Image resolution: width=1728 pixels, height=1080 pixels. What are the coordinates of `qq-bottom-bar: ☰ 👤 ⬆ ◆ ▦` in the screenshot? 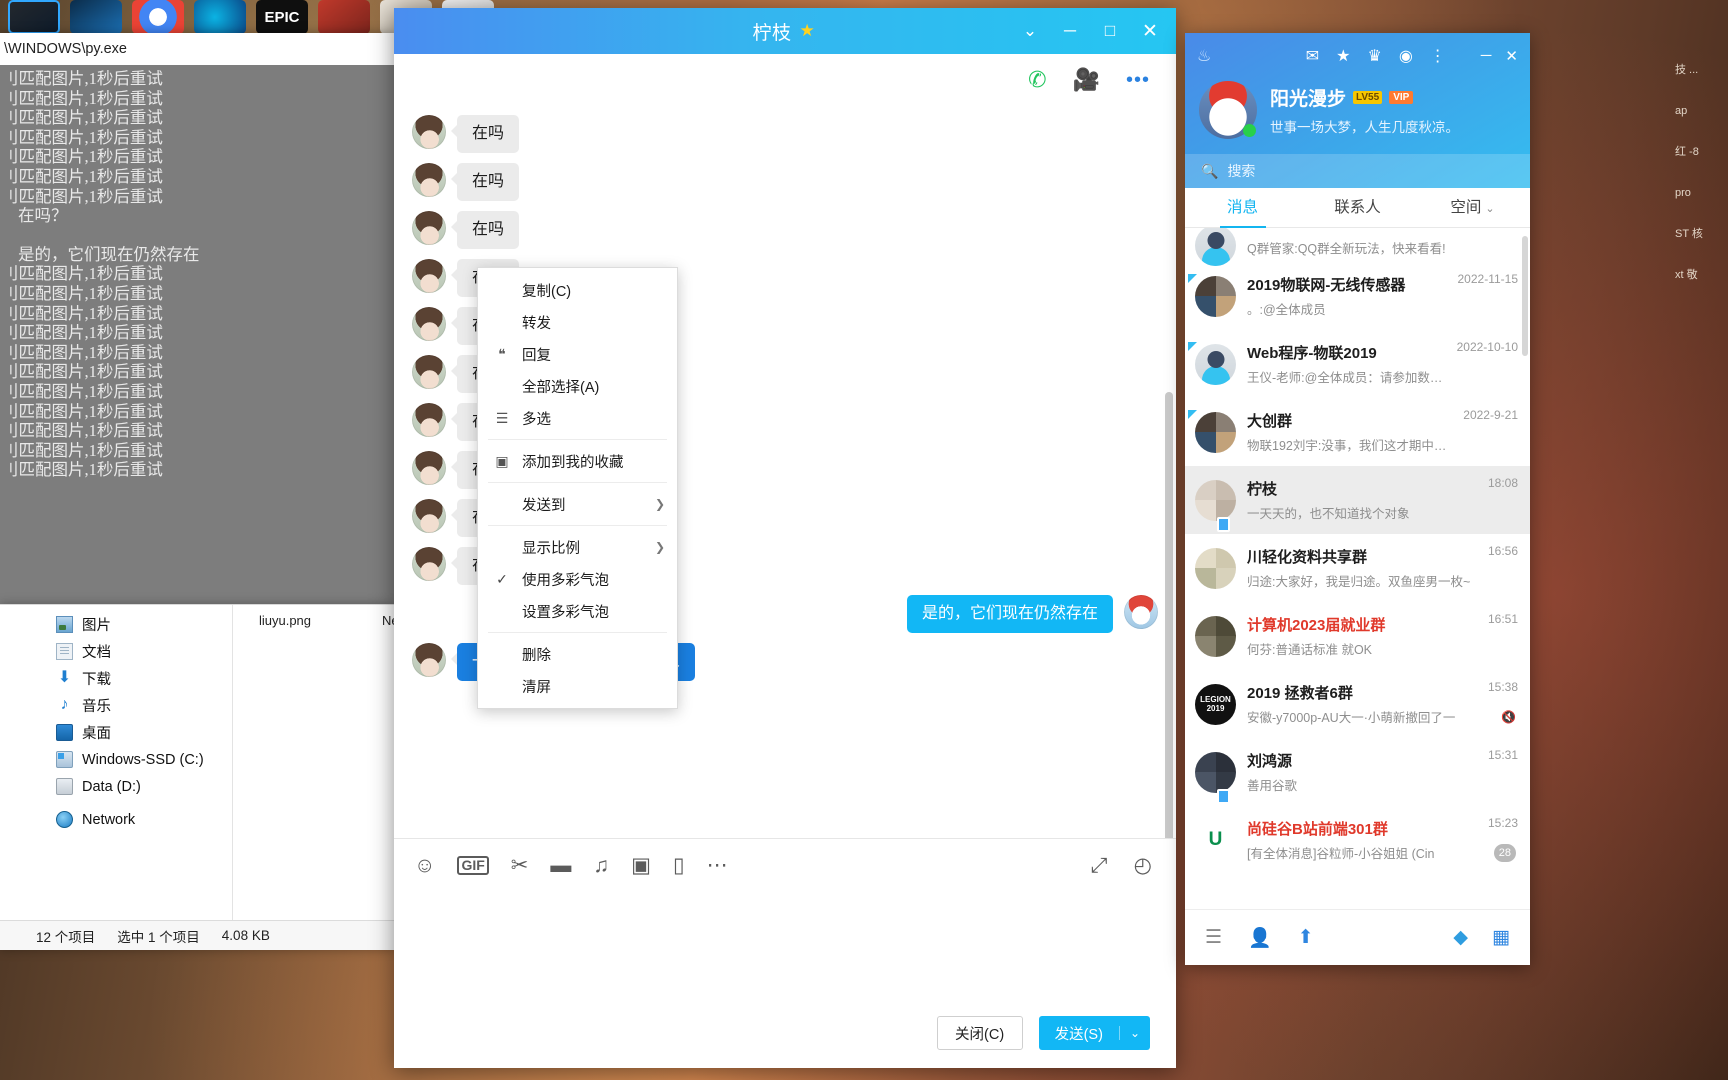 It's located at (1357, 937).